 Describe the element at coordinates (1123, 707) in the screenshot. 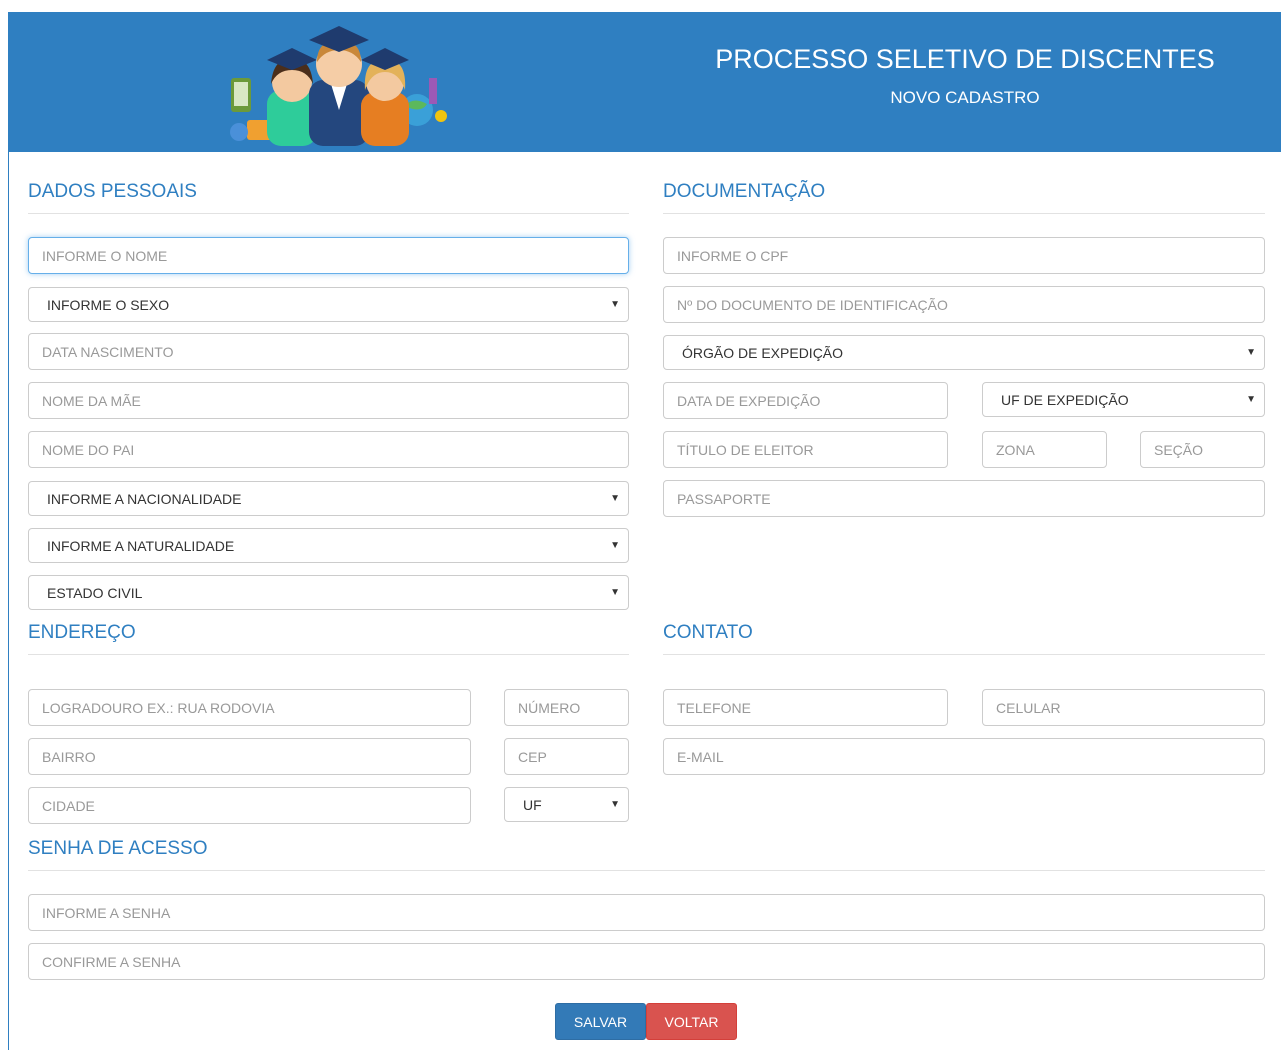

I see `celular-input` at that location.